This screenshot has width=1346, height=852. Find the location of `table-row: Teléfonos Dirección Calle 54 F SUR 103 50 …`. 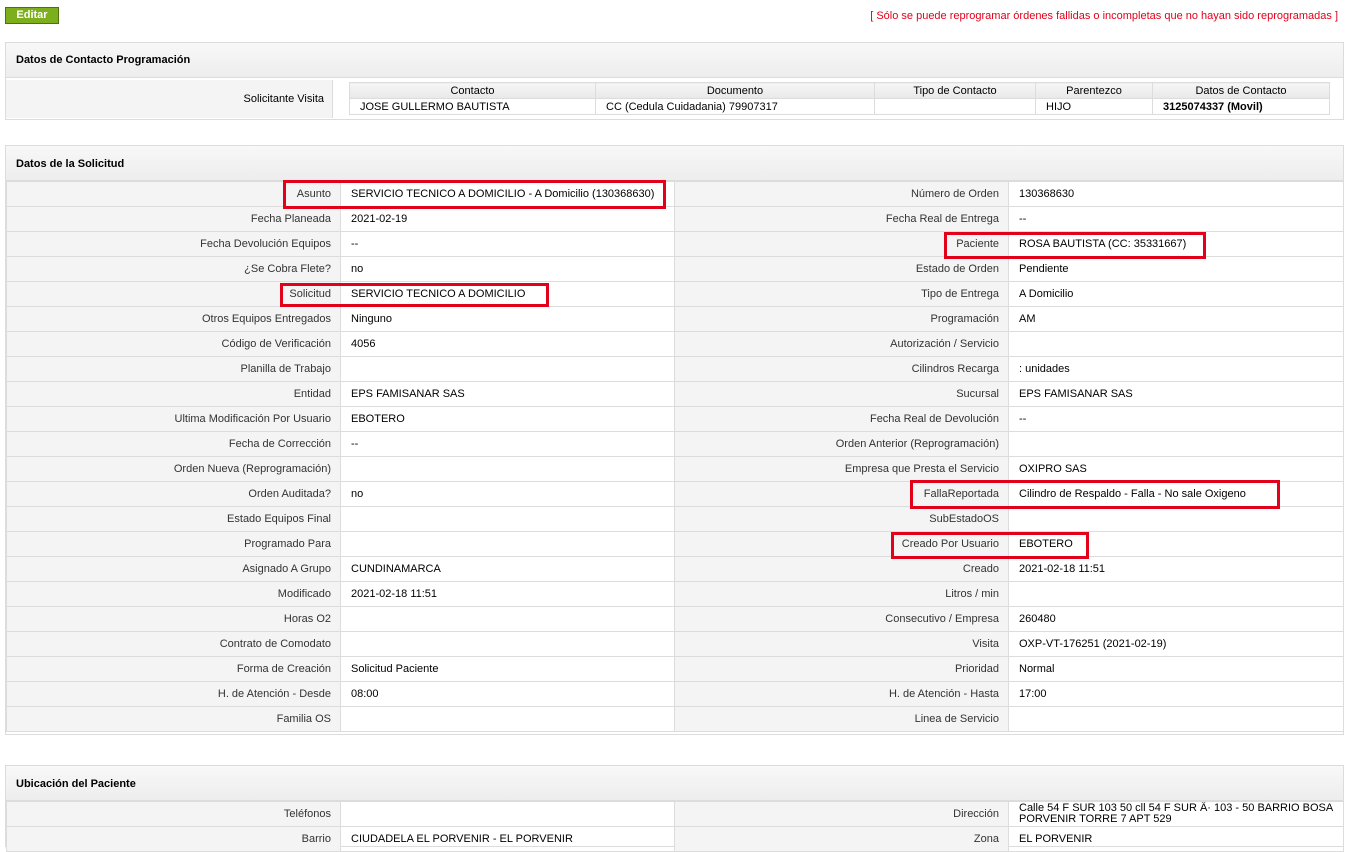

table-row: Teléfonos Dirección Calle 54 F SUR 103 50 … is located at coordinates (675, 814).